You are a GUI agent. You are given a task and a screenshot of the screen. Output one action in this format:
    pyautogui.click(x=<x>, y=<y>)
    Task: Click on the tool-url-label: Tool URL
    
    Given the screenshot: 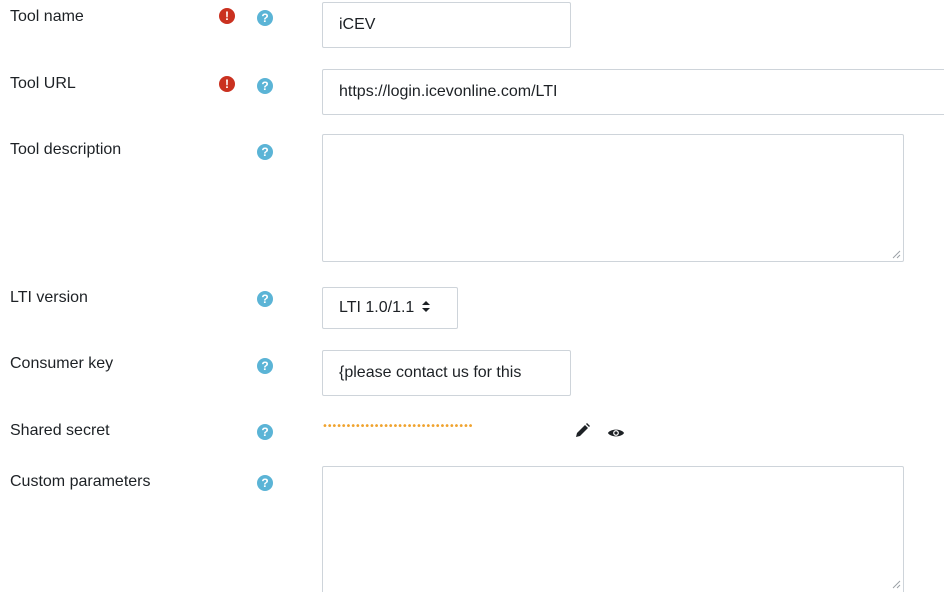 What is the action you would take?
    pyautogui.click(x=43, y=83)
    